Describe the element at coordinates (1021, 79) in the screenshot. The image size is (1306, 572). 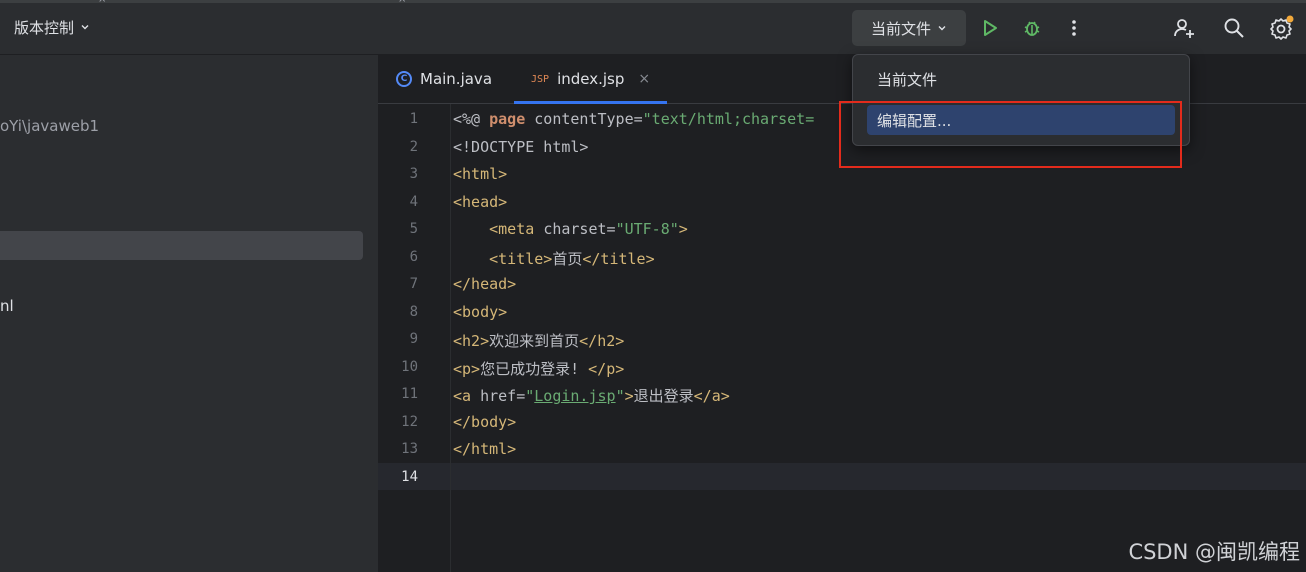
I see `menu-item-current-file: 当前文件` at that location.